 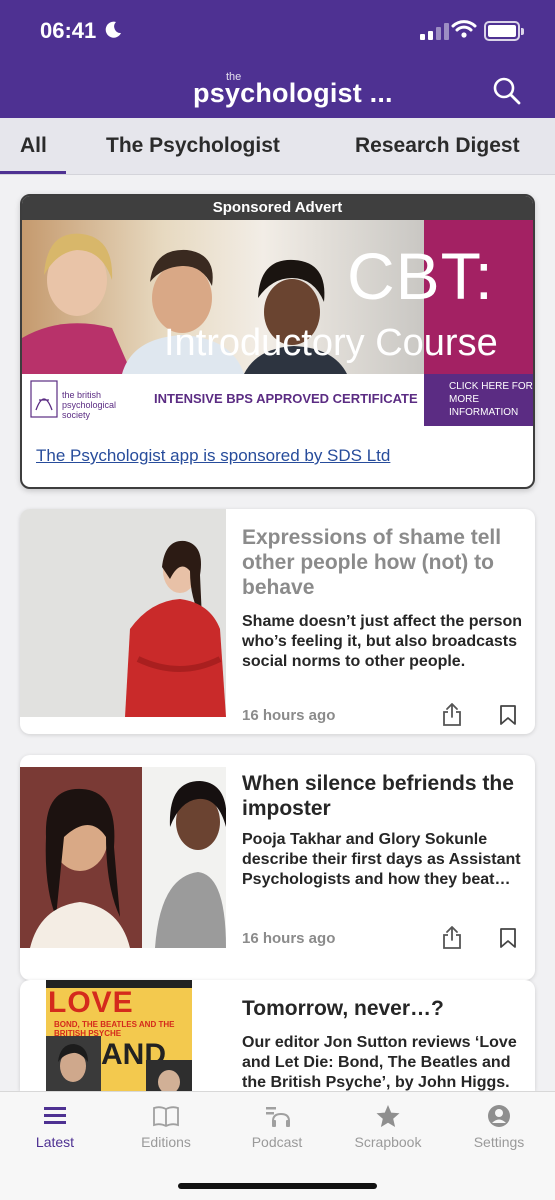 What do you see at coordinates (421, 276) in the screenshot?
I see `advert-title: CBT:` at bounding box center [421, 276].